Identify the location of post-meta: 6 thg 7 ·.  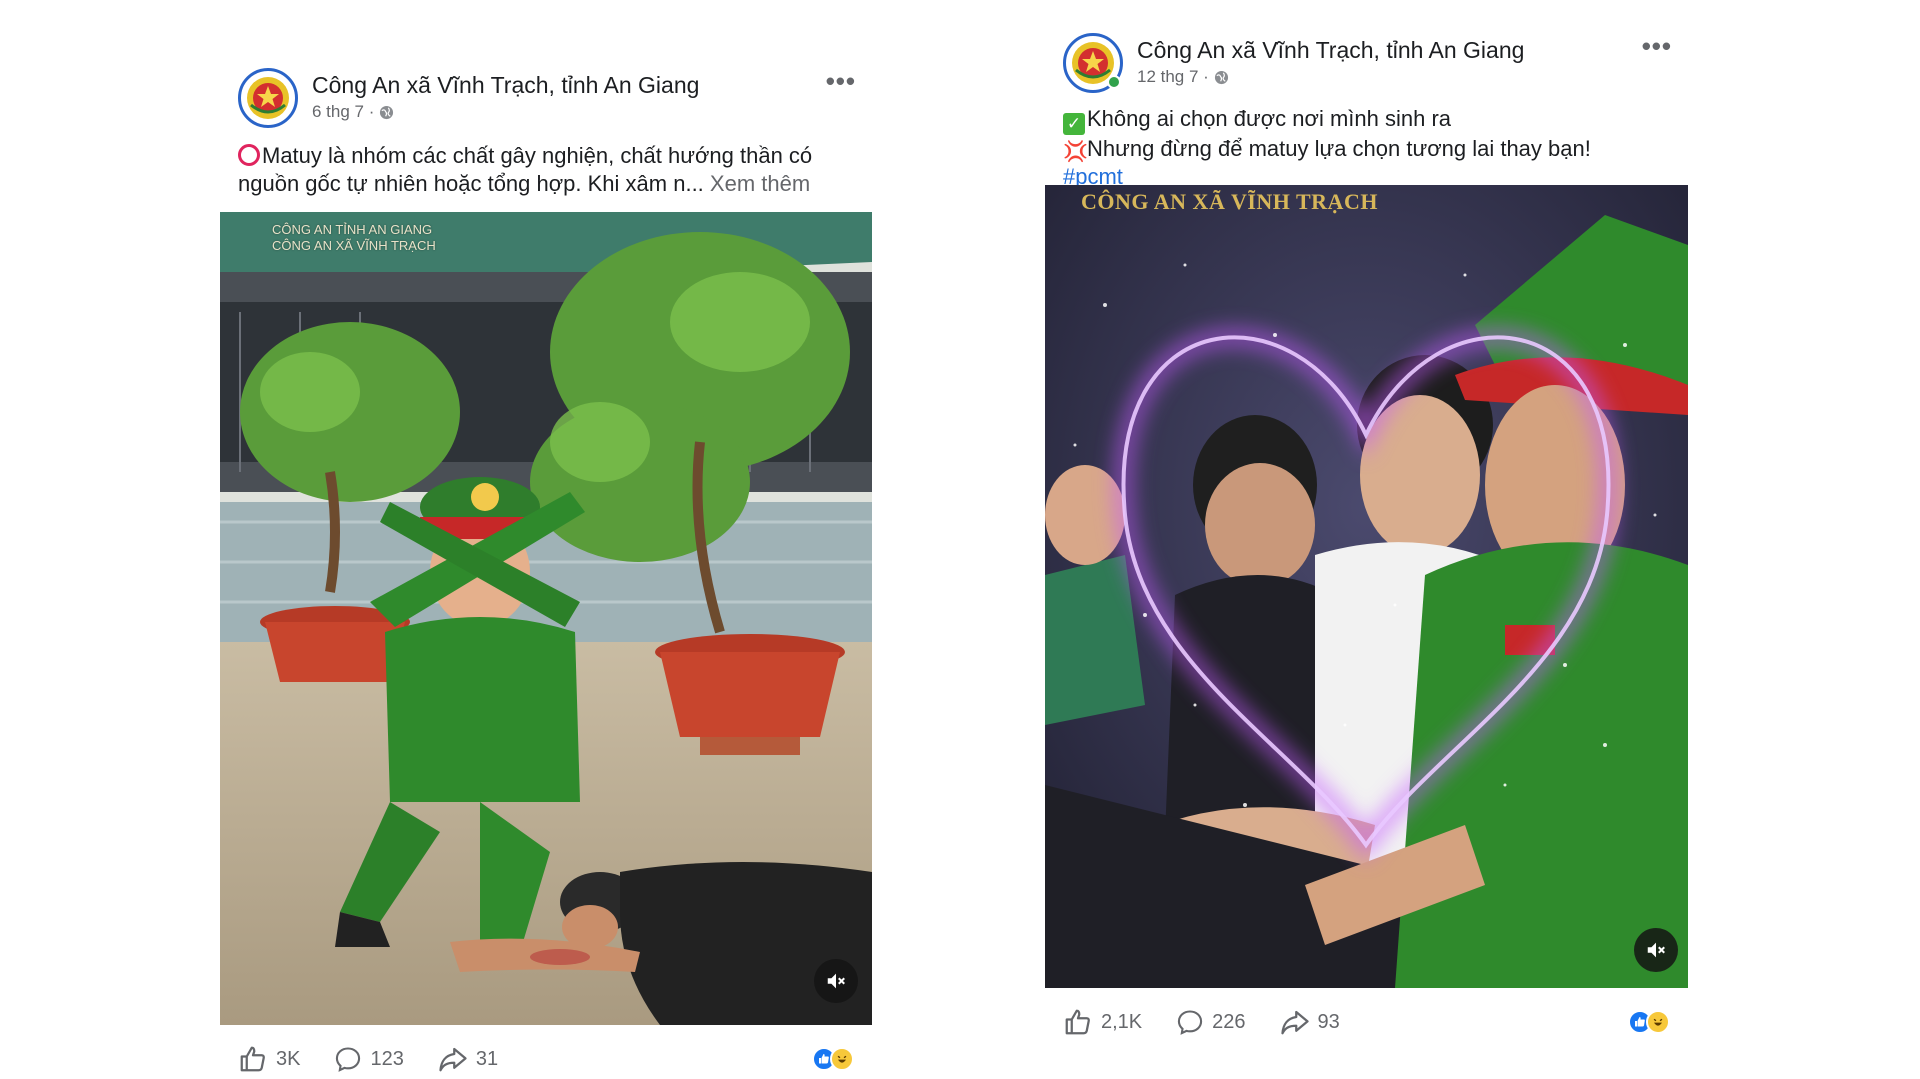
(353, 112).